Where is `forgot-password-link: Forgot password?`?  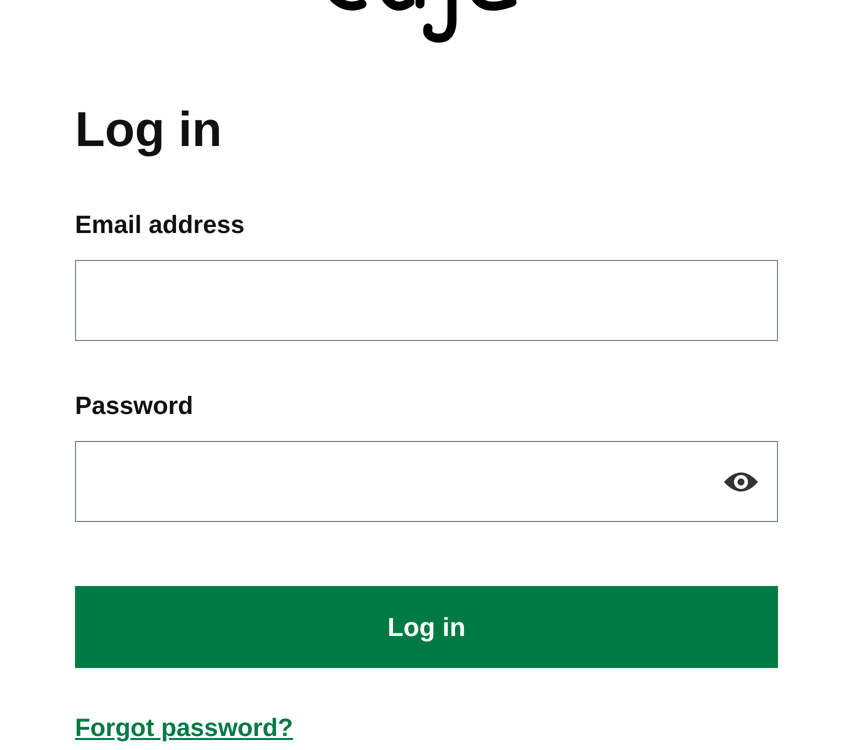
forgot-password-link: Forgot password? is located at coordinates (184, 728).